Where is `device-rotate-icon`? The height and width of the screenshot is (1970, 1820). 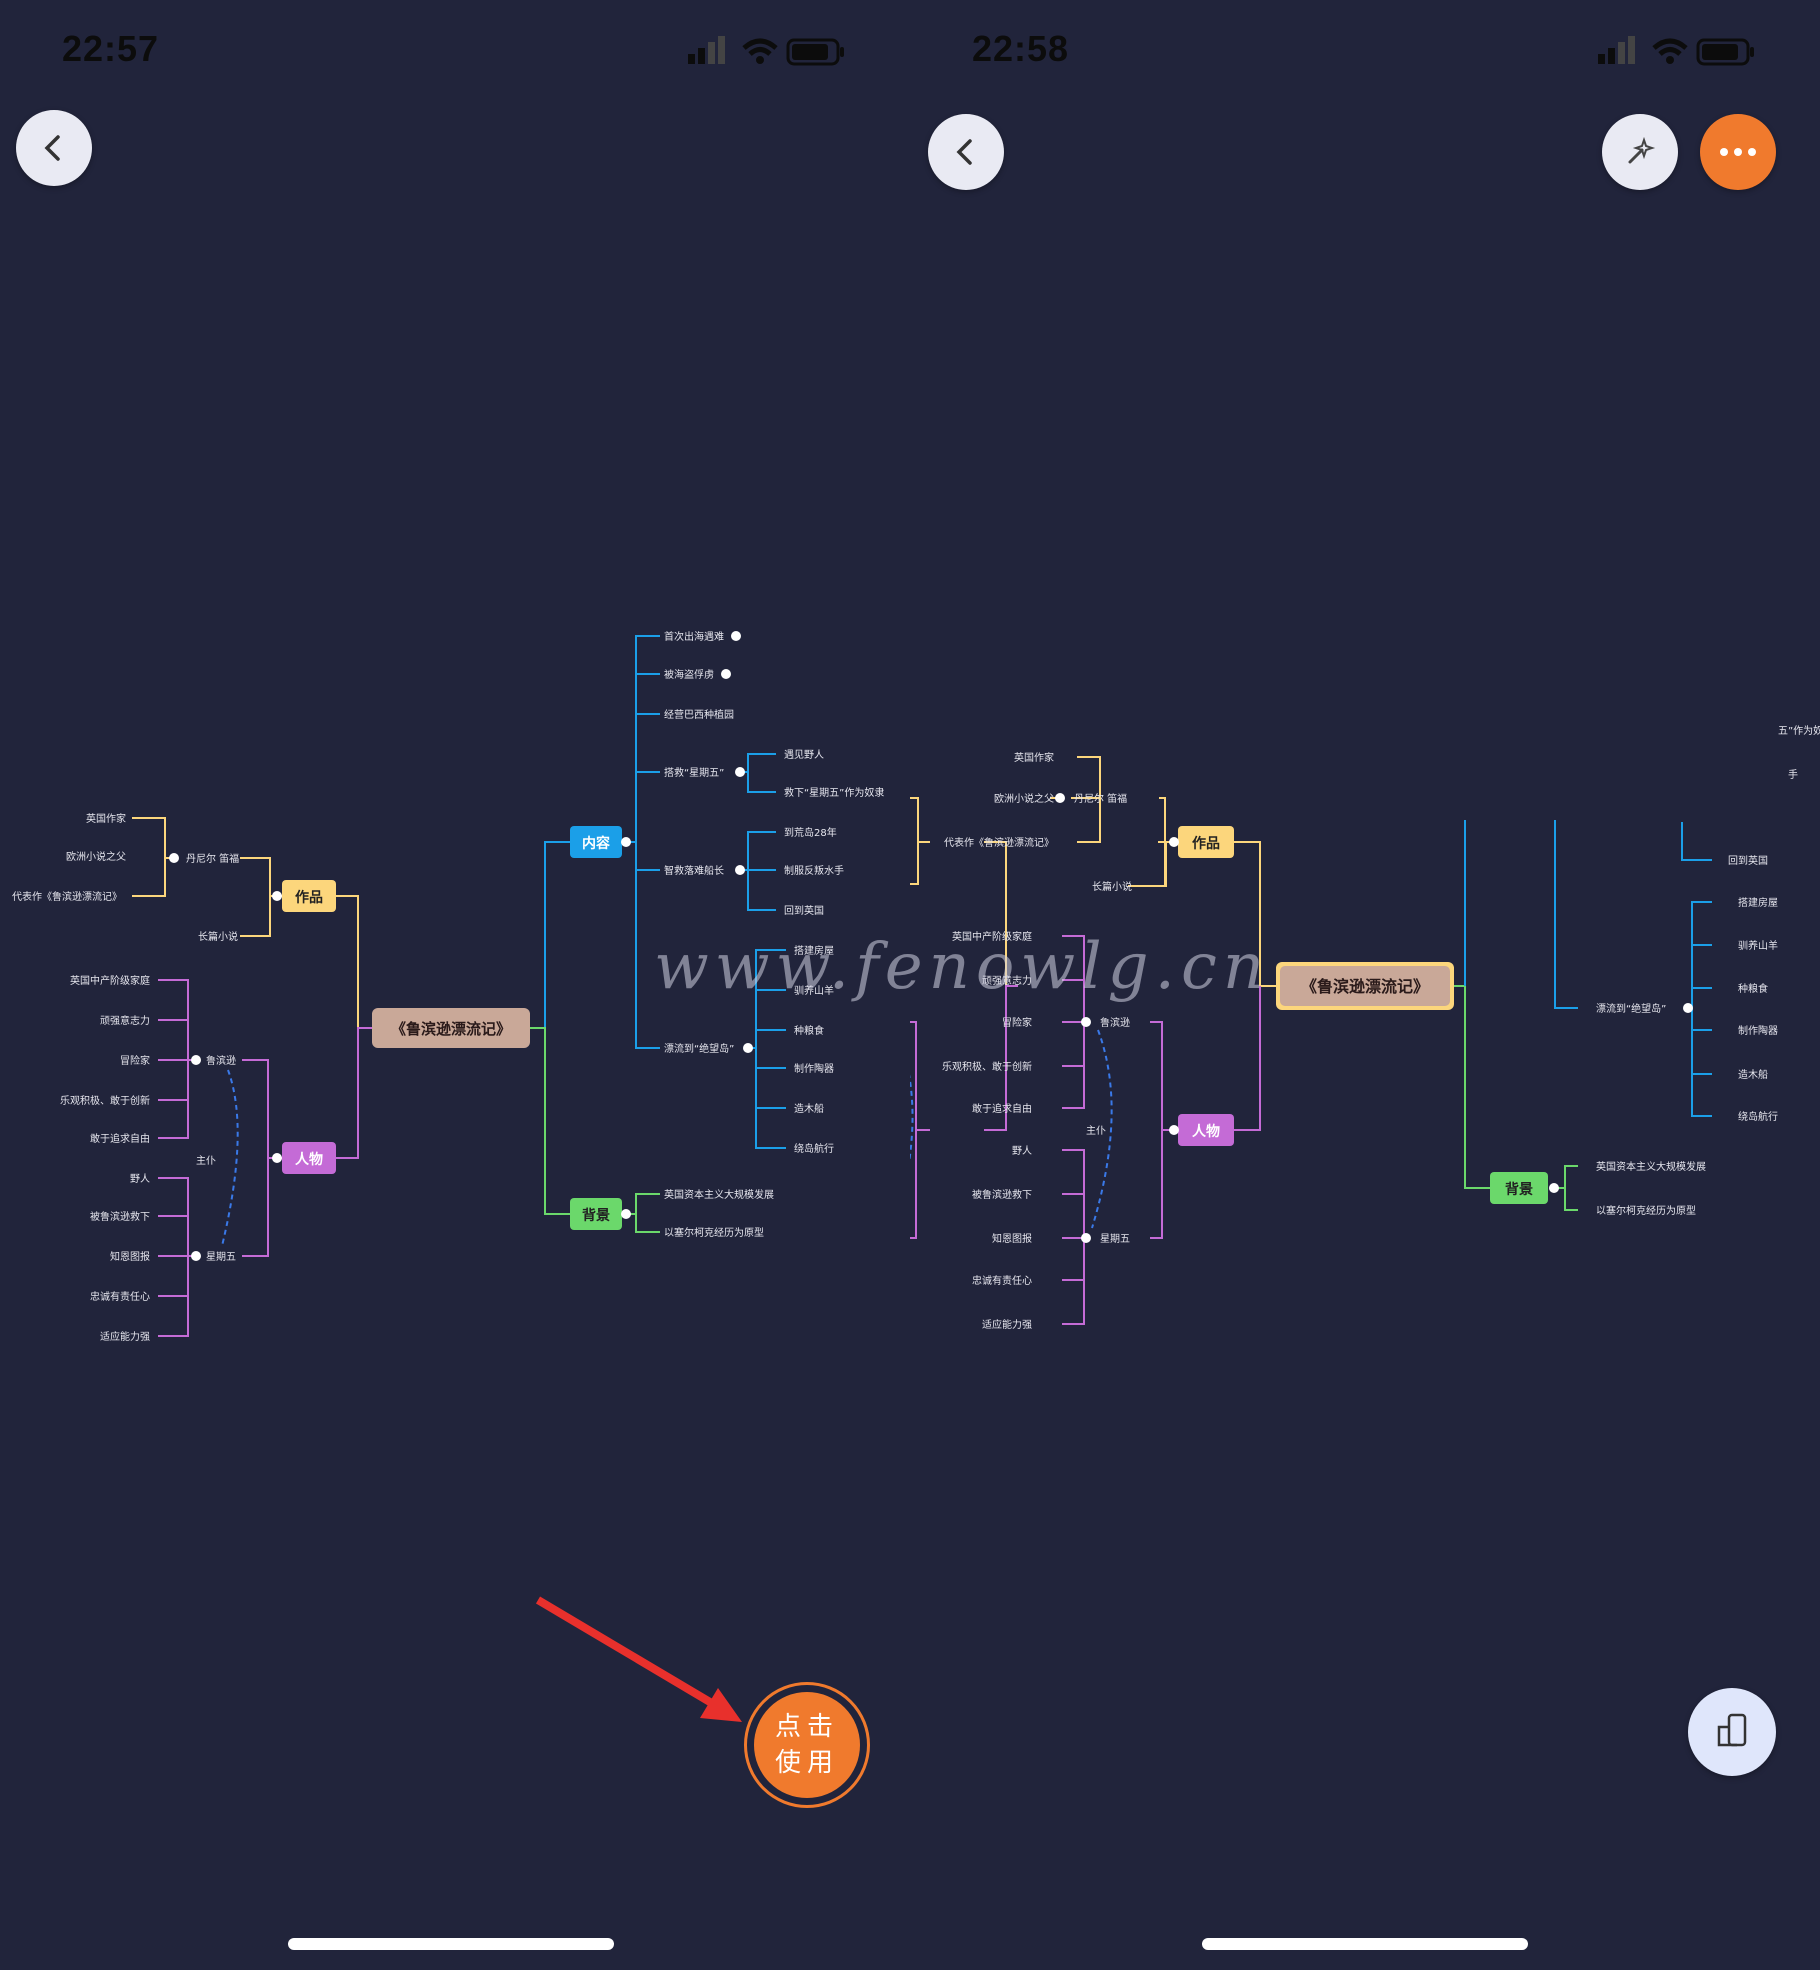
device-rotate-icon is located at coordinates (1732, 1730).